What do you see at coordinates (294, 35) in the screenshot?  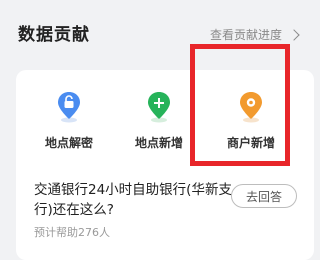 I see `chevron-right-icon` at bounding box center [294, 35].